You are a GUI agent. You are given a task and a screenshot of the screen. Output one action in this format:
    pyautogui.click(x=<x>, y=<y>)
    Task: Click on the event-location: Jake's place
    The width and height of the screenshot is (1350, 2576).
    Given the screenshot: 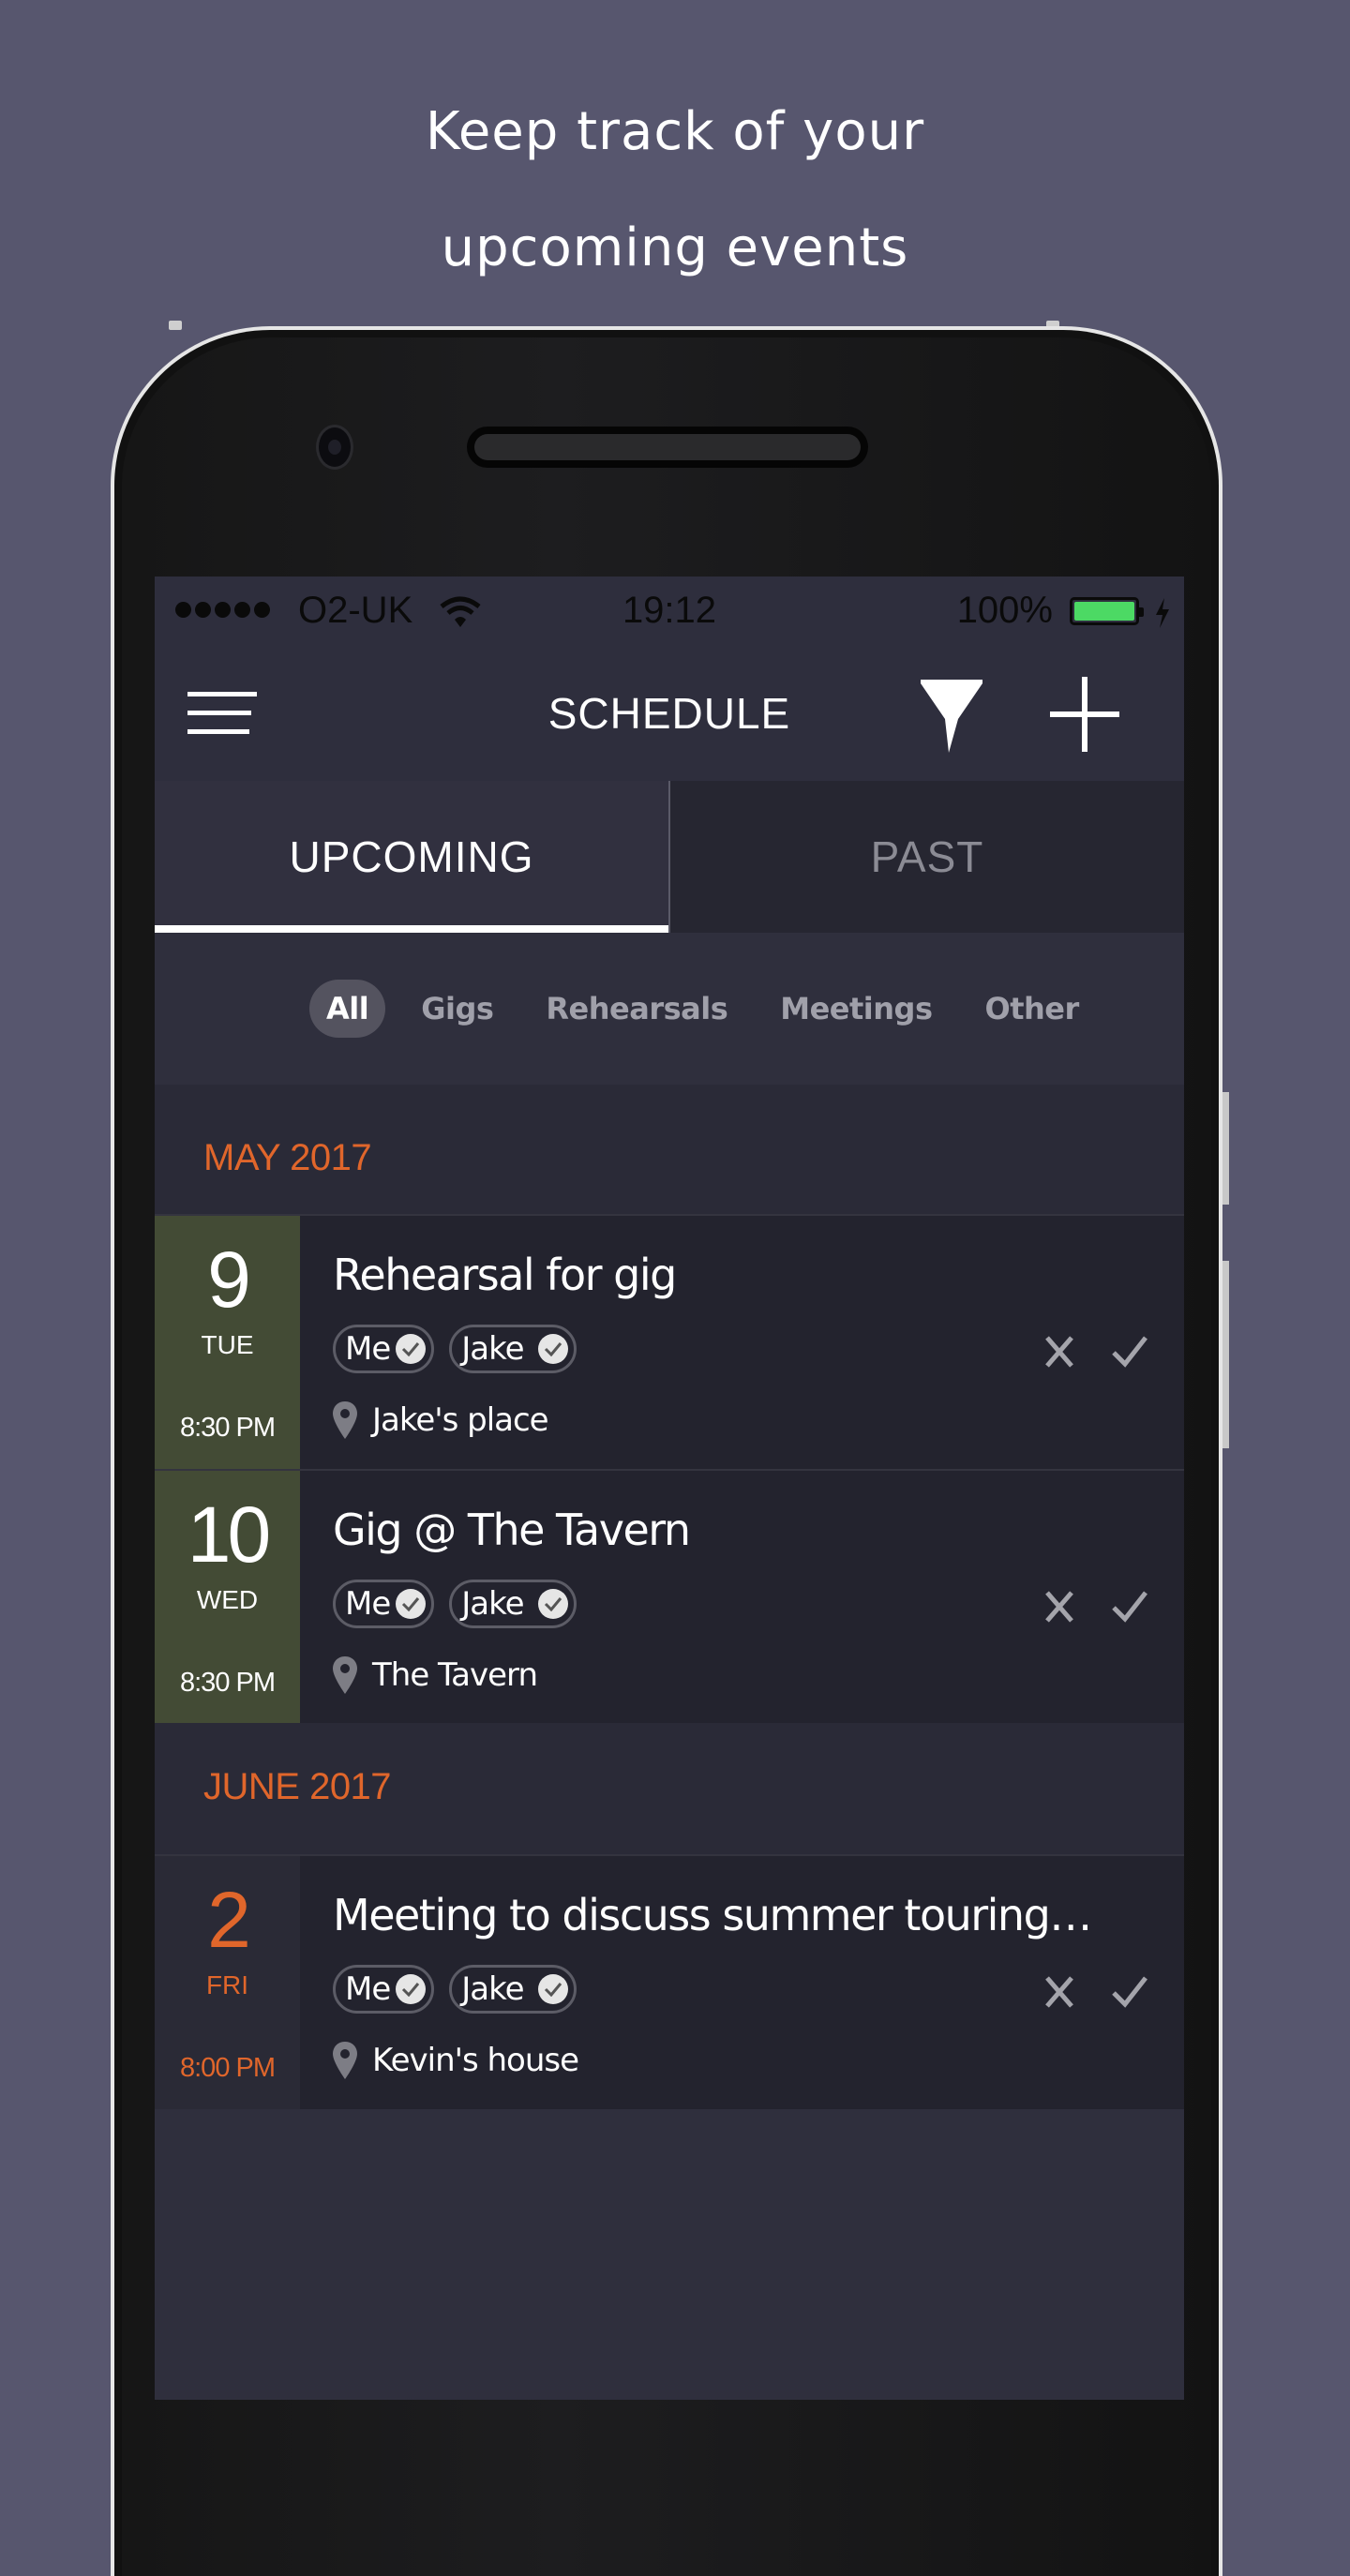 What is the action you would take?
    pyautogui.click(x=441, y=1420)
    